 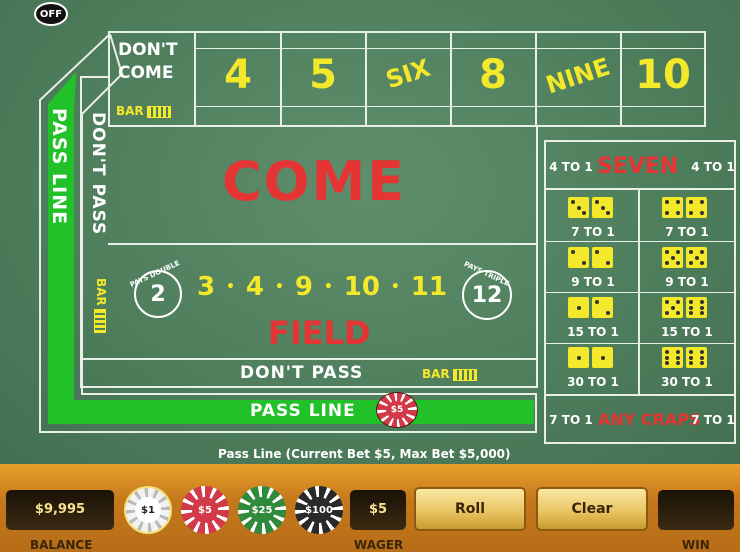 What do you see at coordinates (696, 510) in the screenshot?
I see `win-display` at bounding box center [696, 510].